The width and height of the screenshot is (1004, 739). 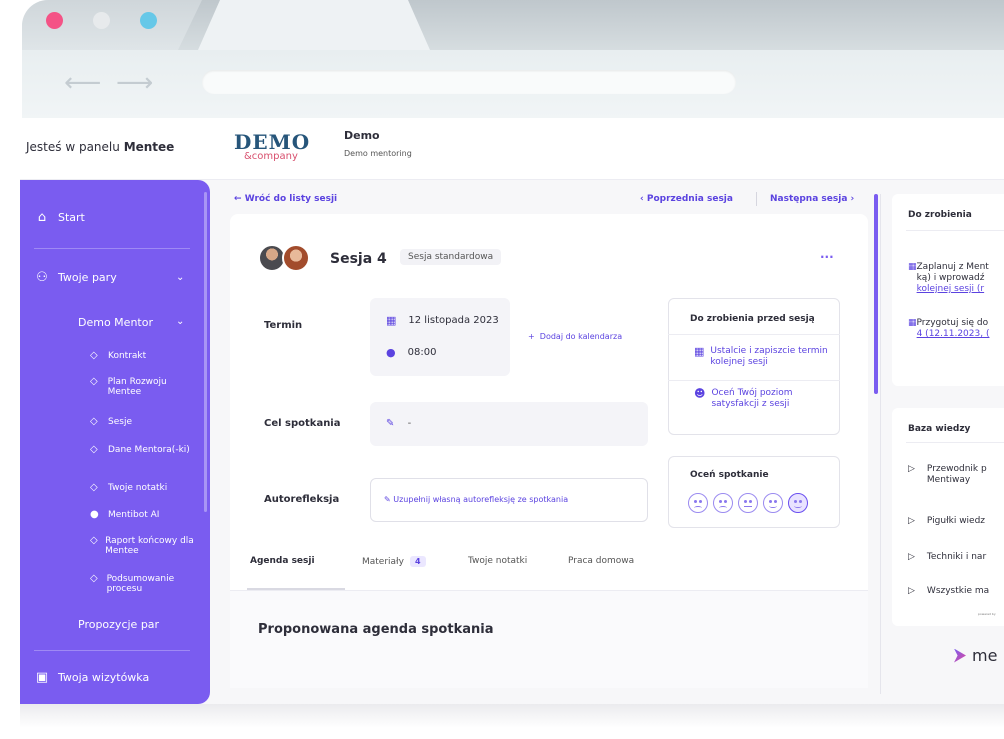 I want to click on company-program: Demo mentoring, so click(x=378, y=153).